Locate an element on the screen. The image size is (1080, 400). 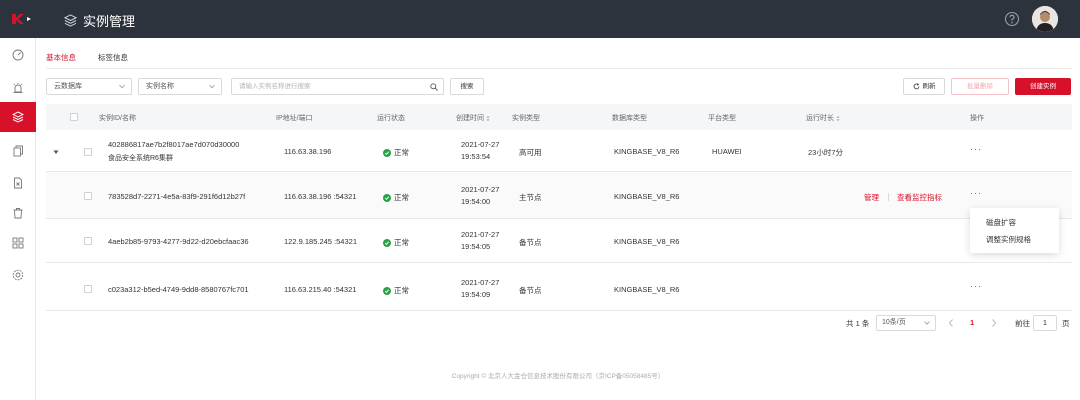
sidebar-item-apps is located at coordinates (18, 243).